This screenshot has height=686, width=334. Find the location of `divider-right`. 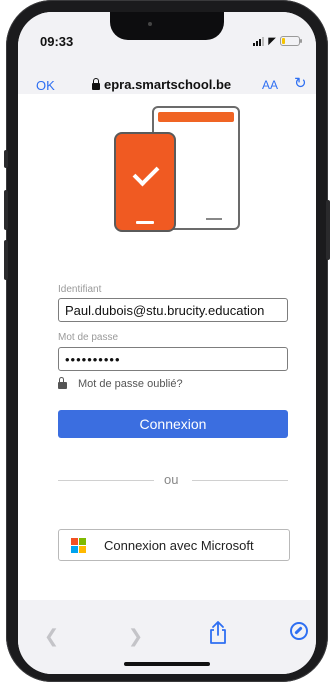

divider-right is located at coordinates (240, 480).